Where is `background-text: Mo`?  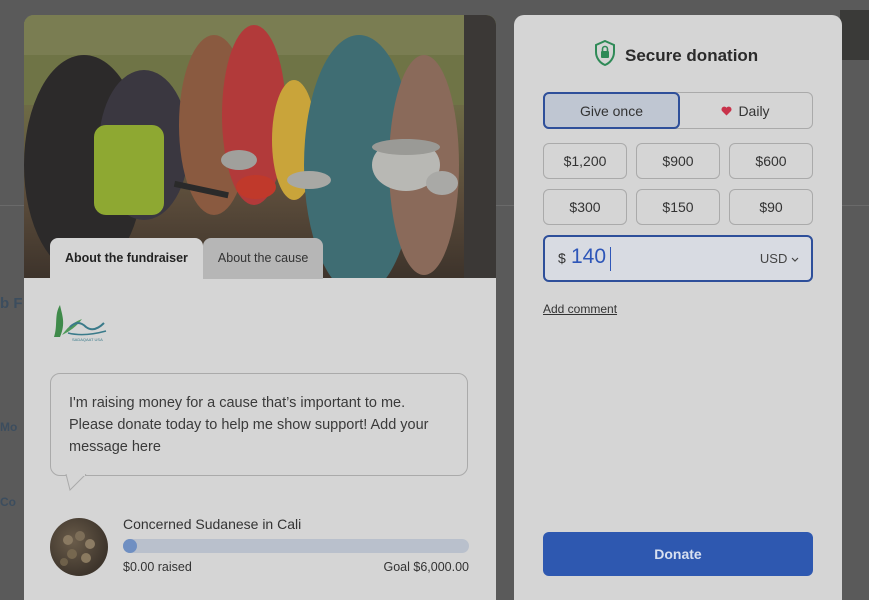 background-text: Mo is located at coordinates (9, 427).